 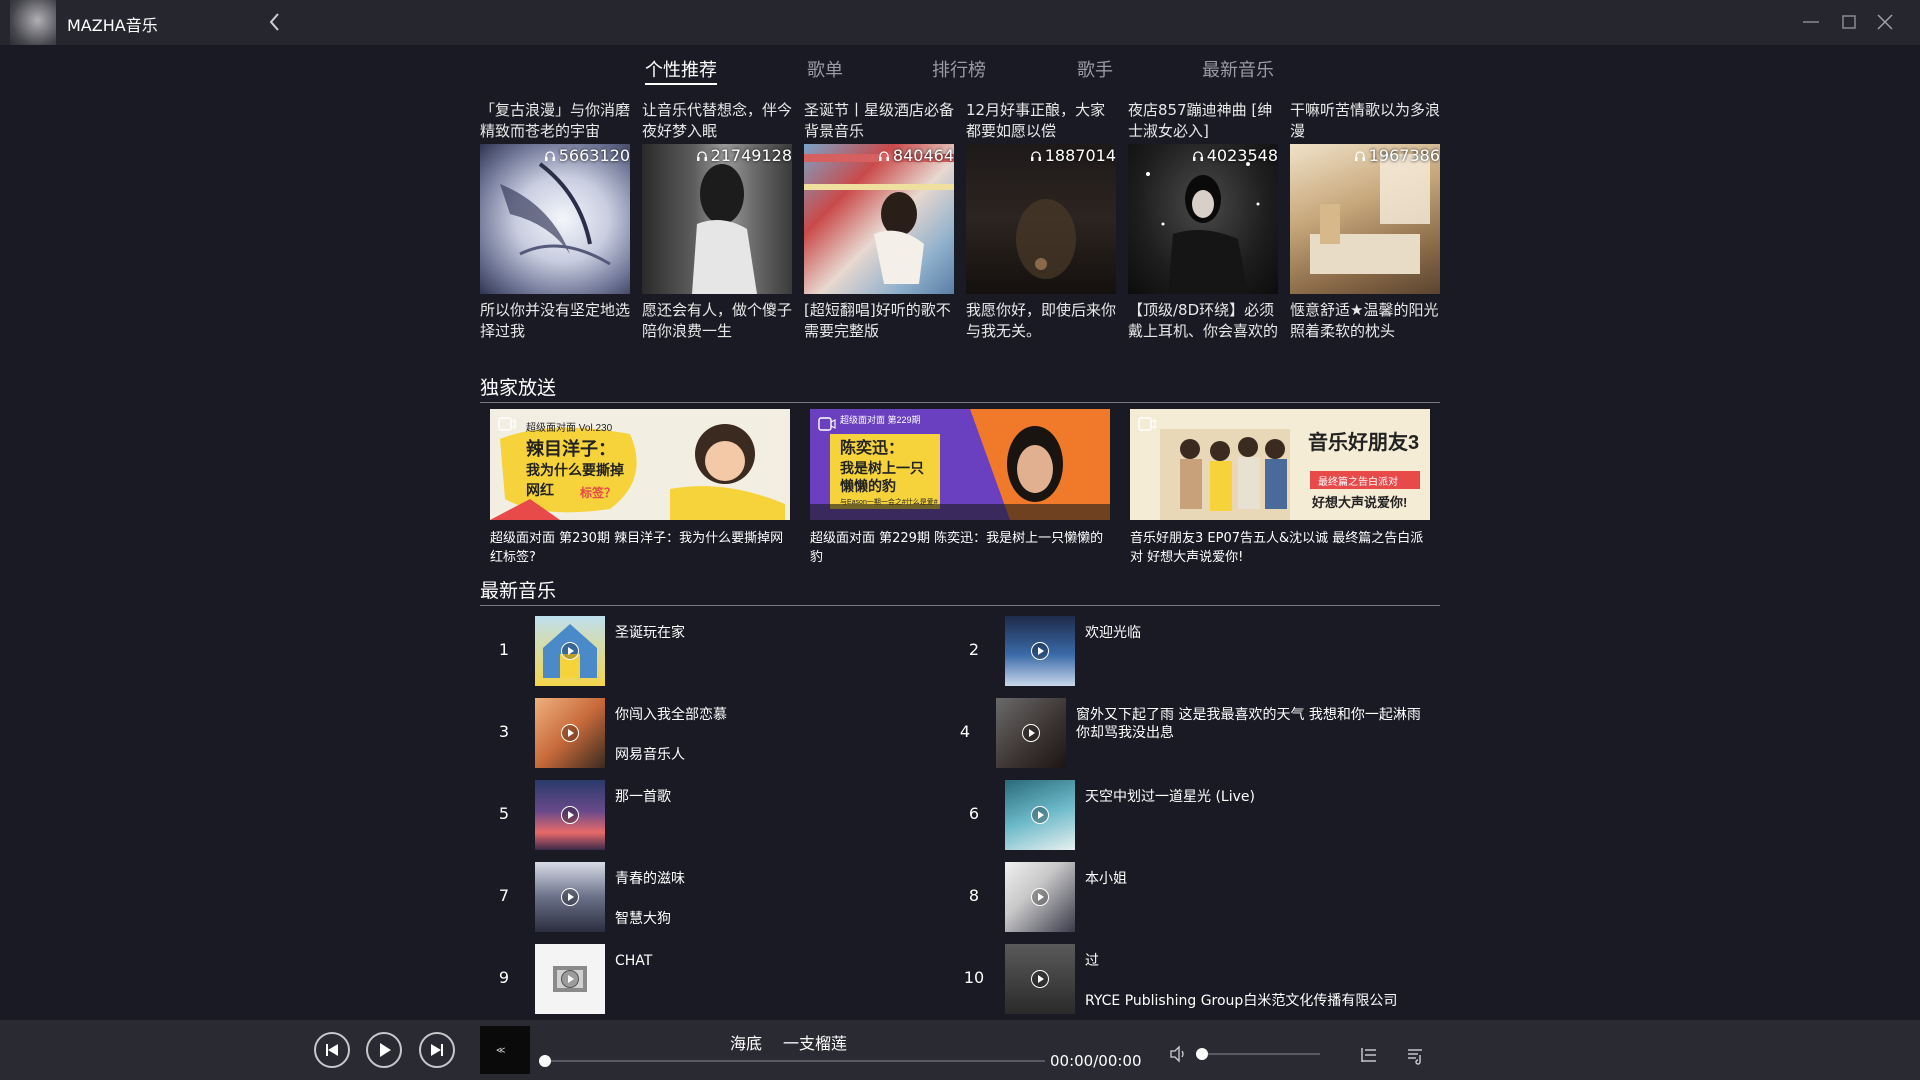 What do you see at coordinates (1106, 879) in the screenshot?
I see `song-title: 本小姐` at bounding box center [1106, 879].